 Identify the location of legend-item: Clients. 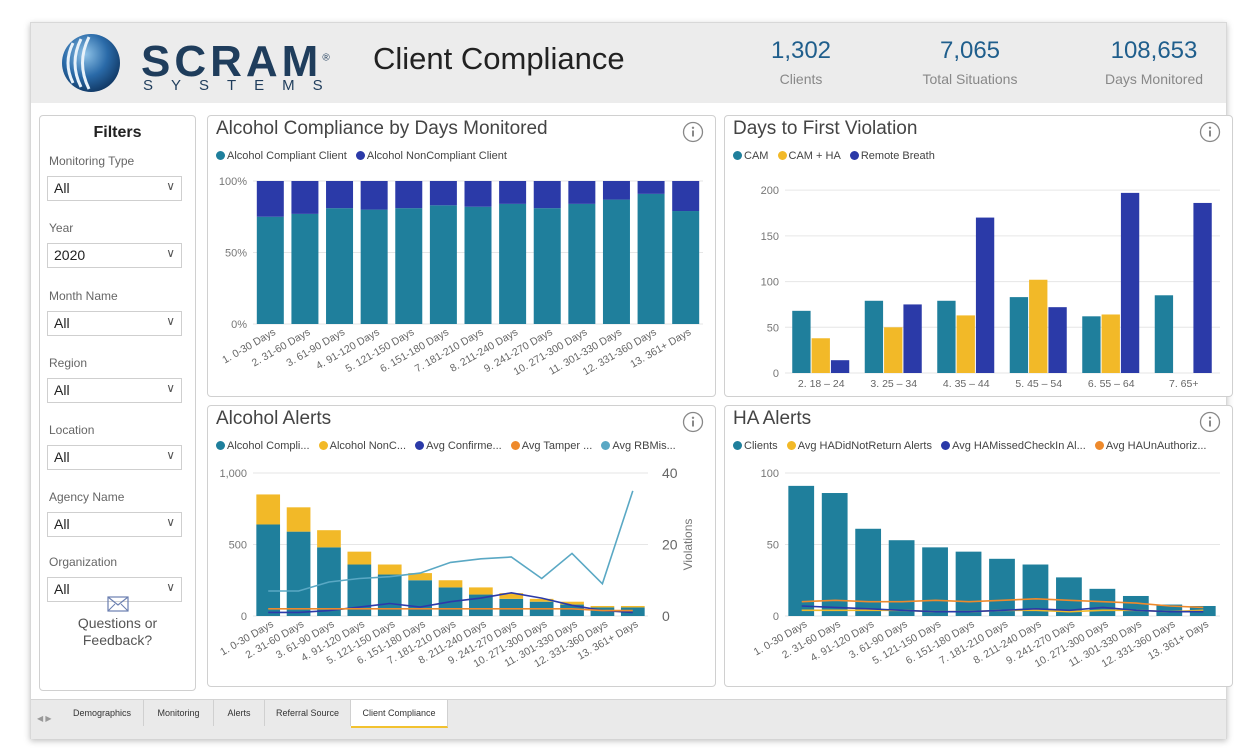
(755, 446).